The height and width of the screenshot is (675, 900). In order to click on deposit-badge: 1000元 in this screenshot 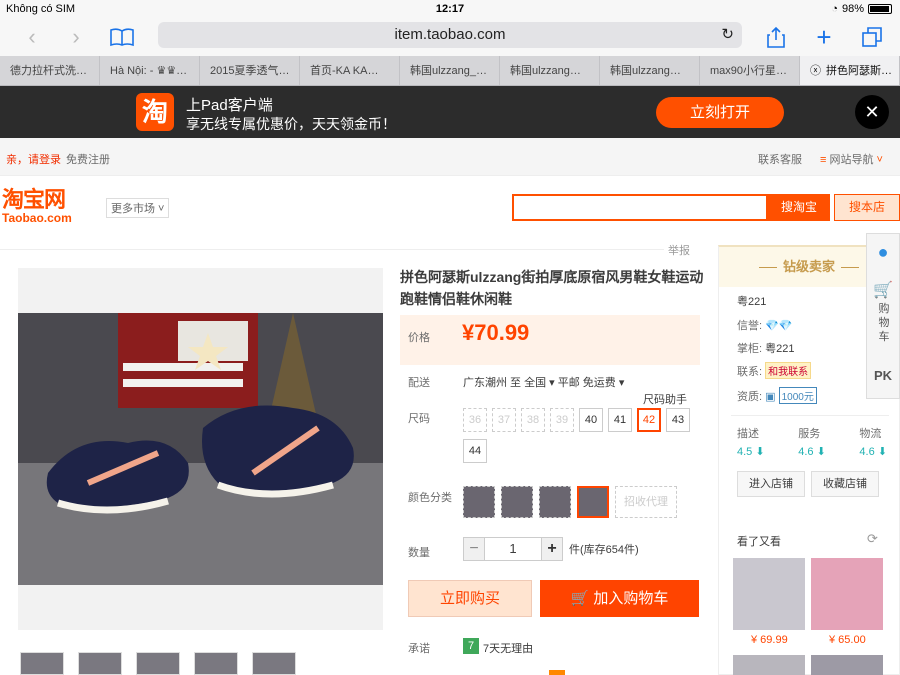, I will do `click(797, 395)`.